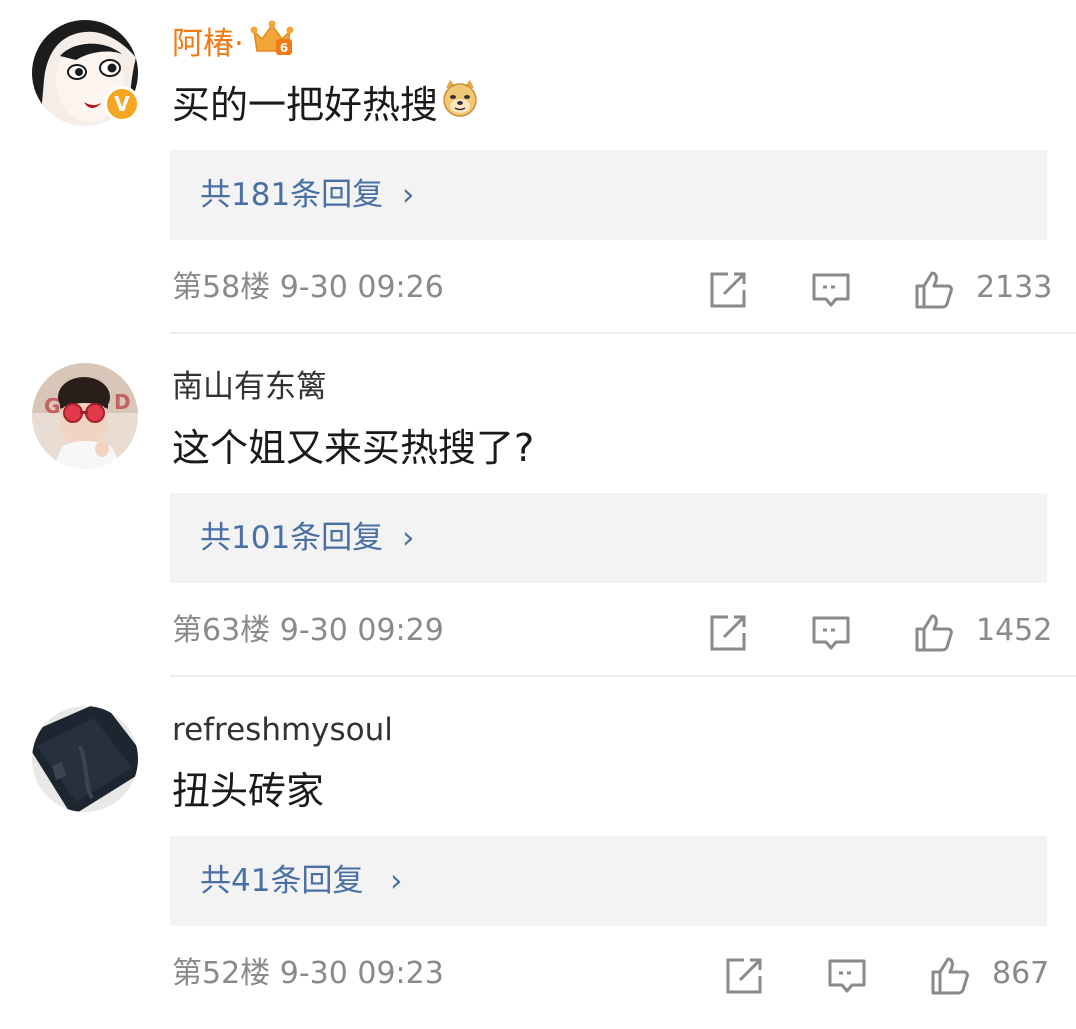  I want to click on username-text: 南山有东篱, so click(249, 387).